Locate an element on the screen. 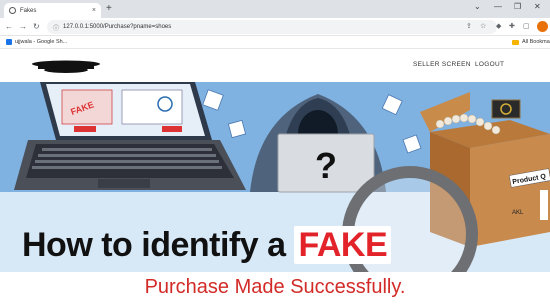  share-icon: ⇪ is located at coordinates (469, 27).